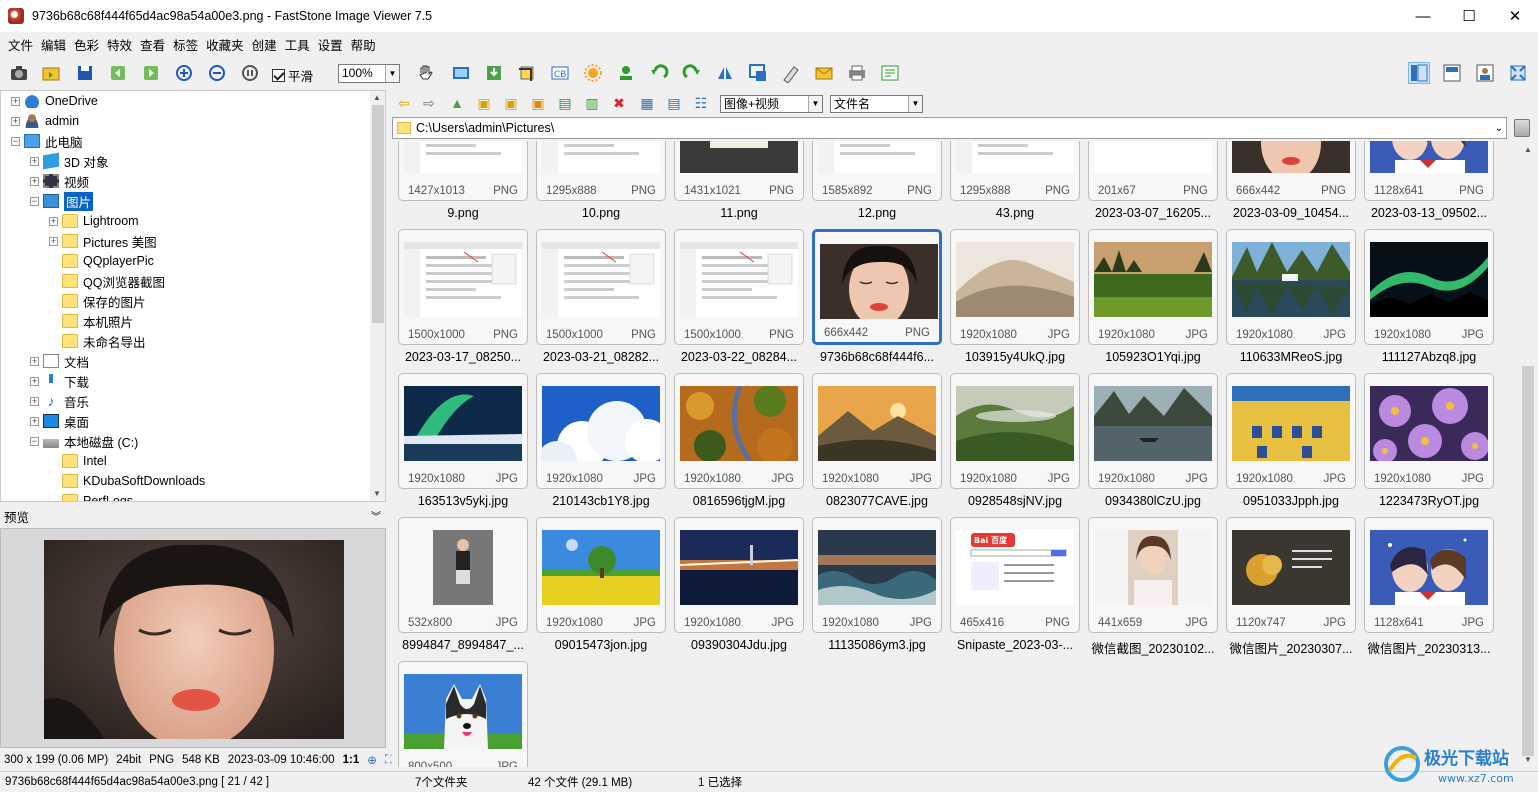 Image resolution: width=1538 pixels, height=792 pixels. Describe the element at coordinates (565, 103) in the screenshot. I see `copy-to-icon: ▤` at that location.